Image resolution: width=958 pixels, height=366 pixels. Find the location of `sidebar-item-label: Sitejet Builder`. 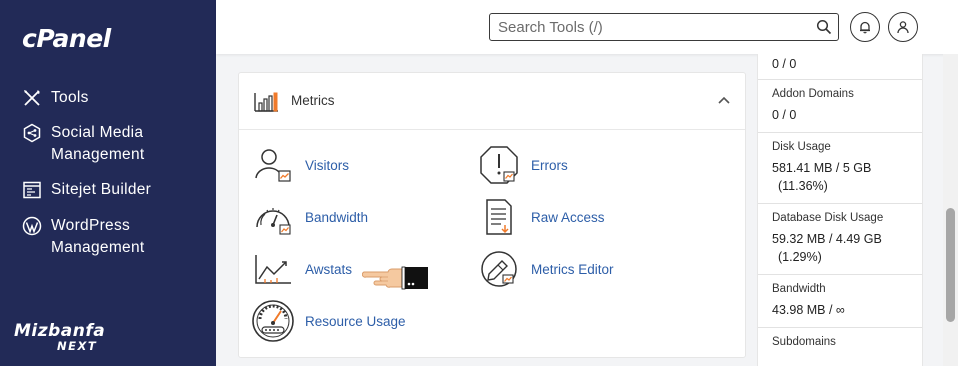

sidebar-item-label: Sitejet Builder is located at coordinates (101, 189).